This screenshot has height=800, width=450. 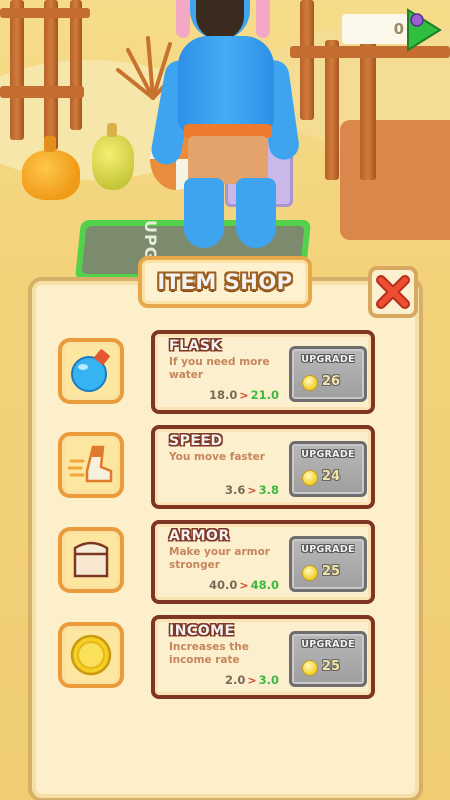 I want to click on item-icon-income, so click(x=91, y=655).